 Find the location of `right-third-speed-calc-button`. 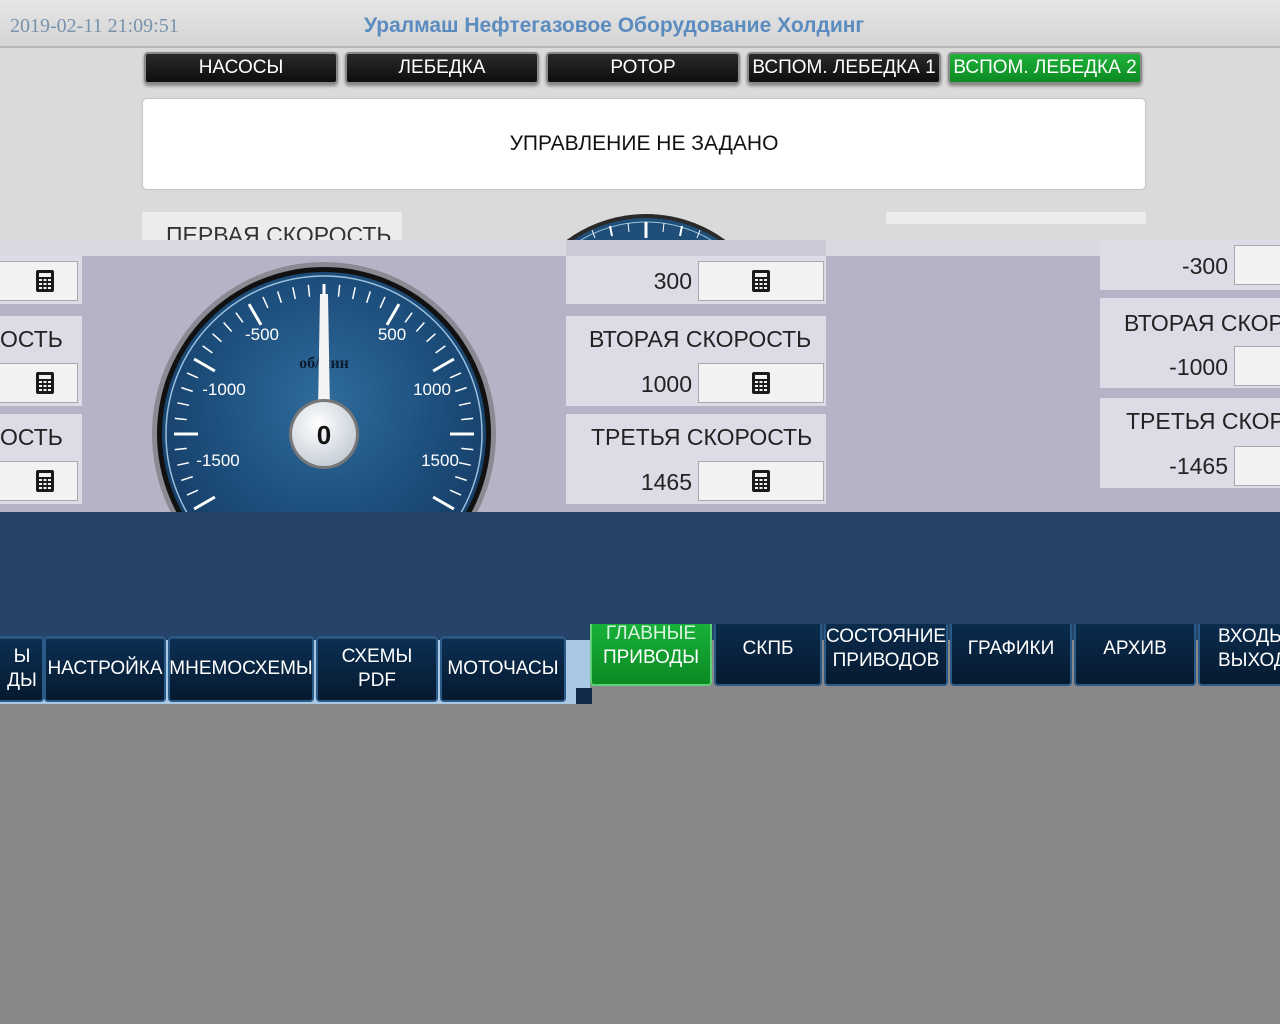

right-third-speed-calc-button is located at coordinates (1257, 466).